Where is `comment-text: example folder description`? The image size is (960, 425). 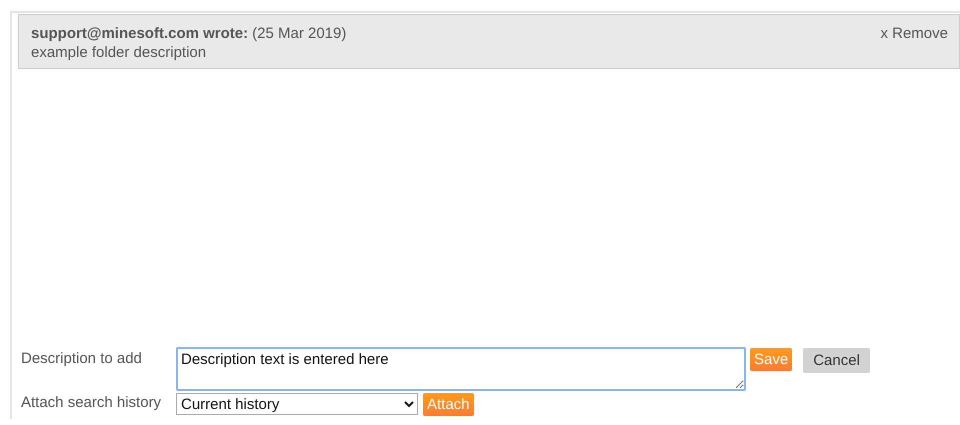 comment-text: example folder description is located at coordinates (119, 52).